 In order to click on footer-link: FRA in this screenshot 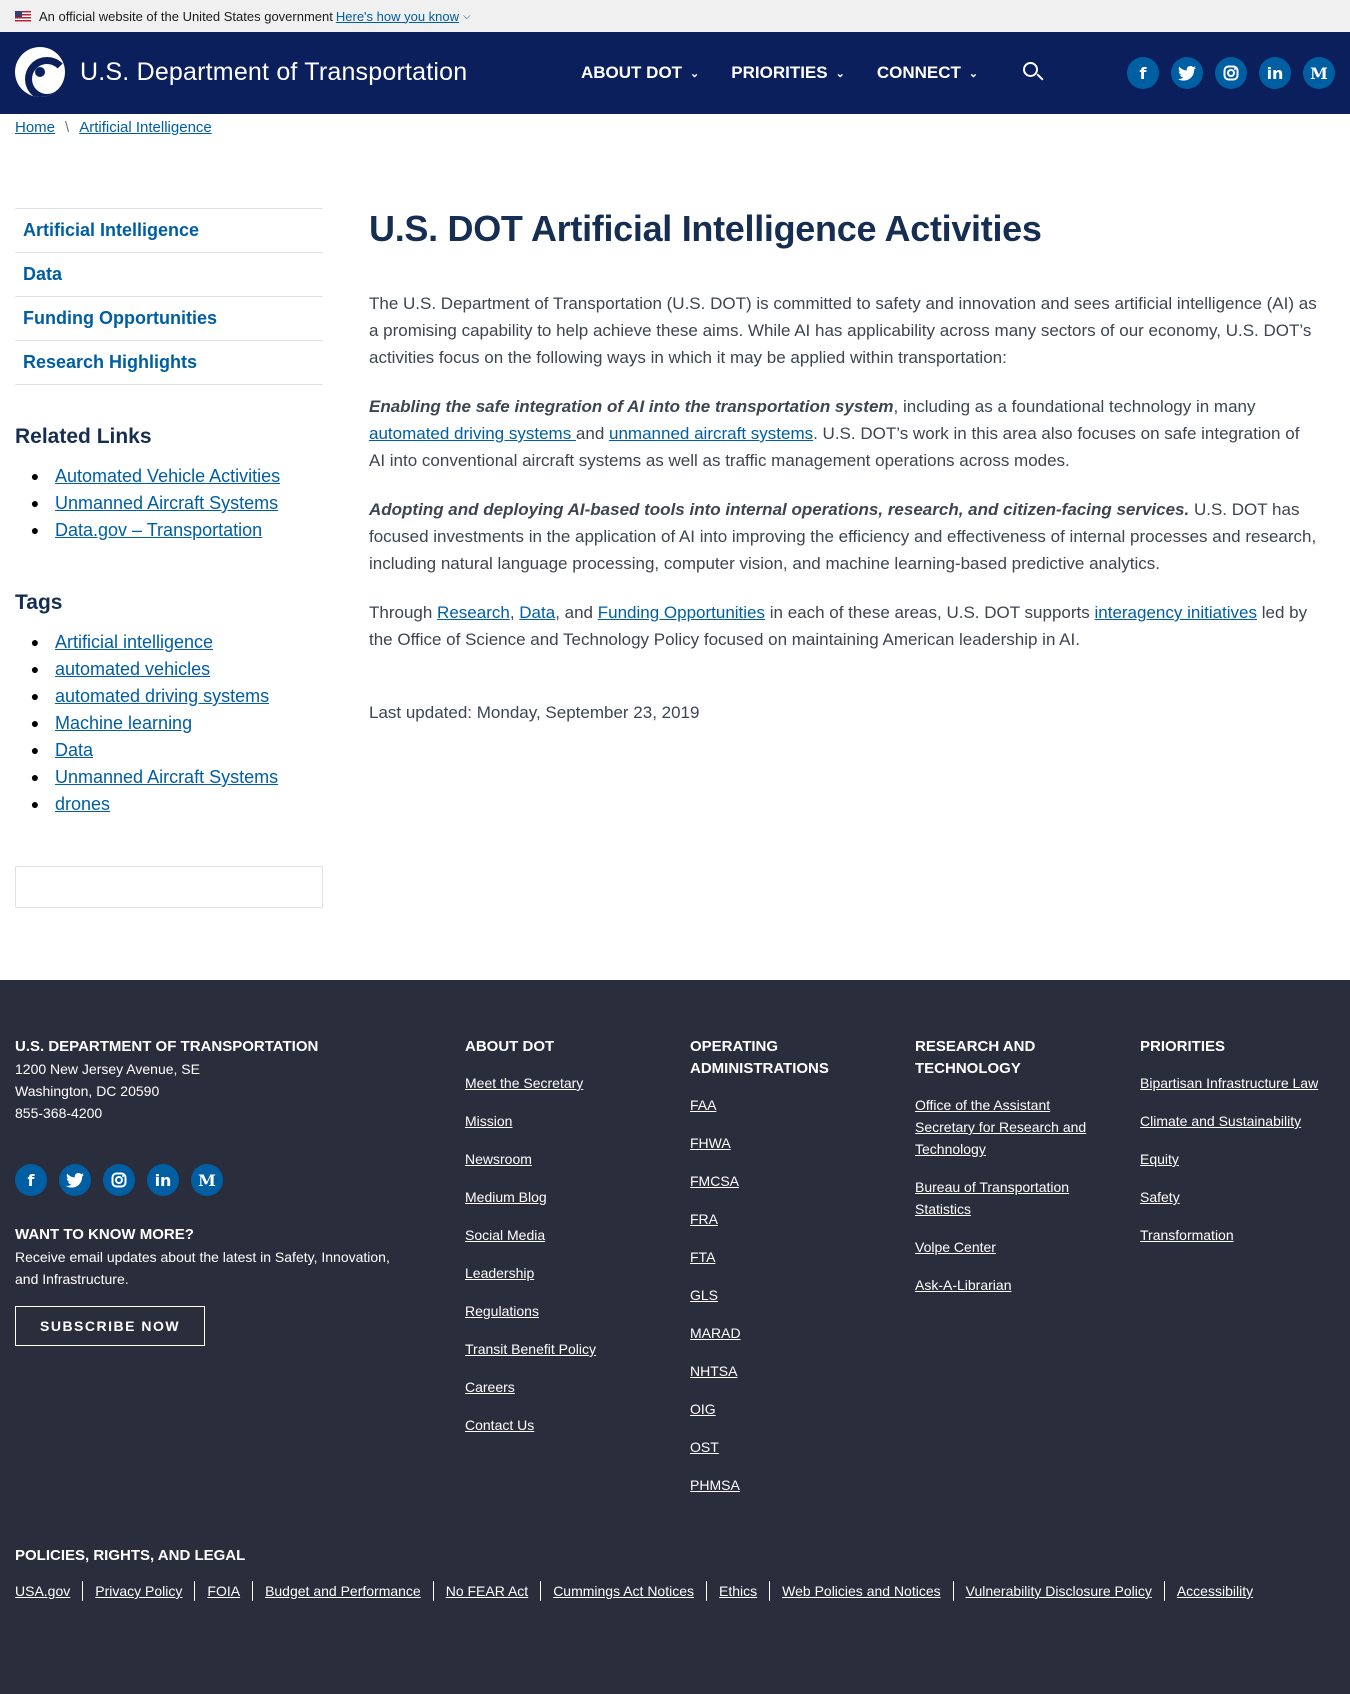, I will do `click(780, 1219)`.